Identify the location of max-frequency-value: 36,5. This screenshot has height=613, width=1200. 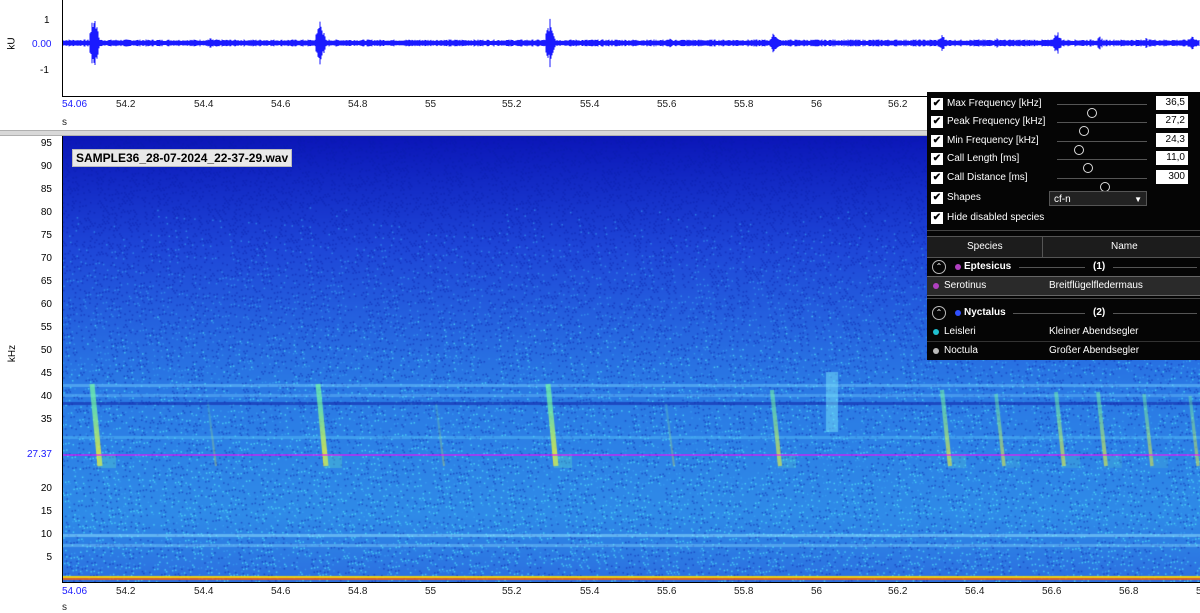
(1172, 103).